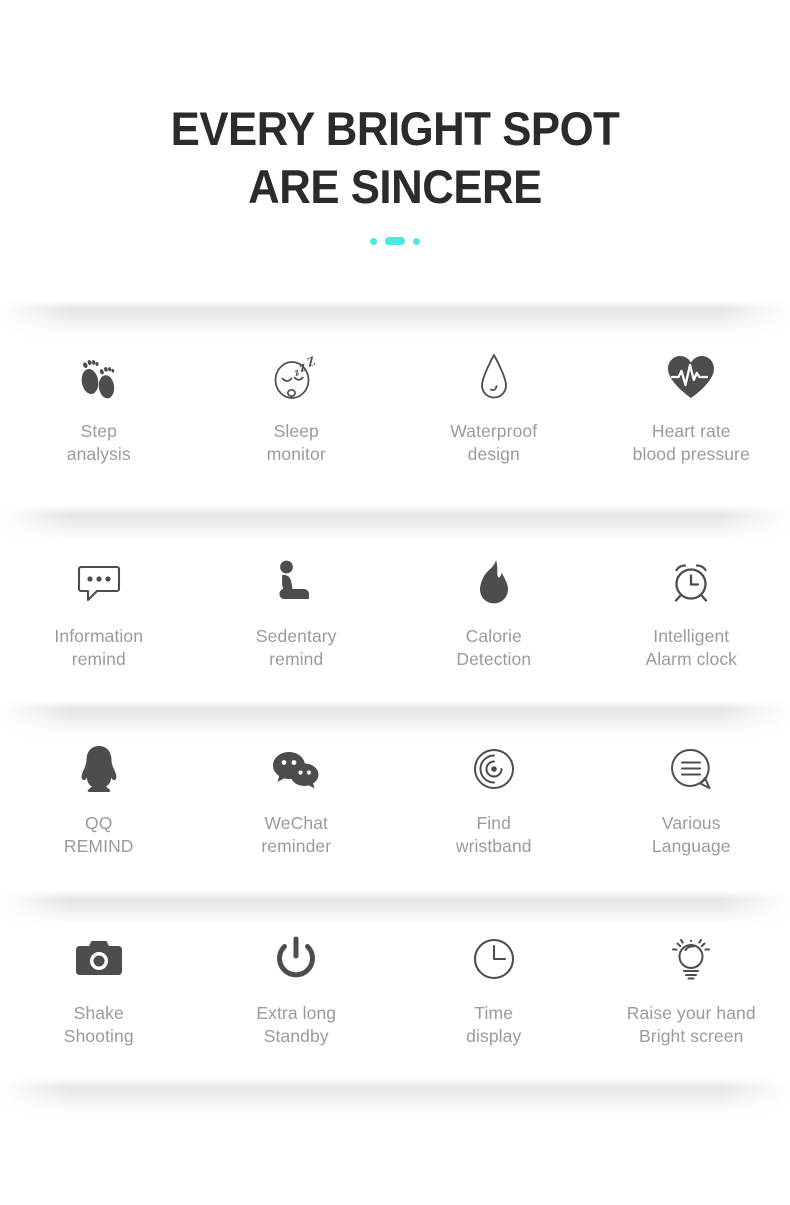 The width and height of the screenshot is (790, 1205). Describe the element at coordinates (691, 834) in the screenshot. I see `feature-label: Various Language` at that location.